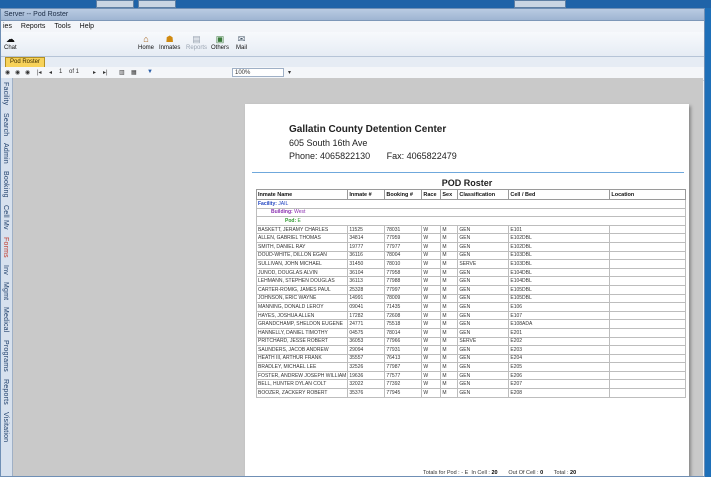 The width and height of the screenshot is (711, 477). What do you see at coordinates (122, 72) in the screenshot?
I see `layout-icon: ▥` at bounding box center [122, 72].